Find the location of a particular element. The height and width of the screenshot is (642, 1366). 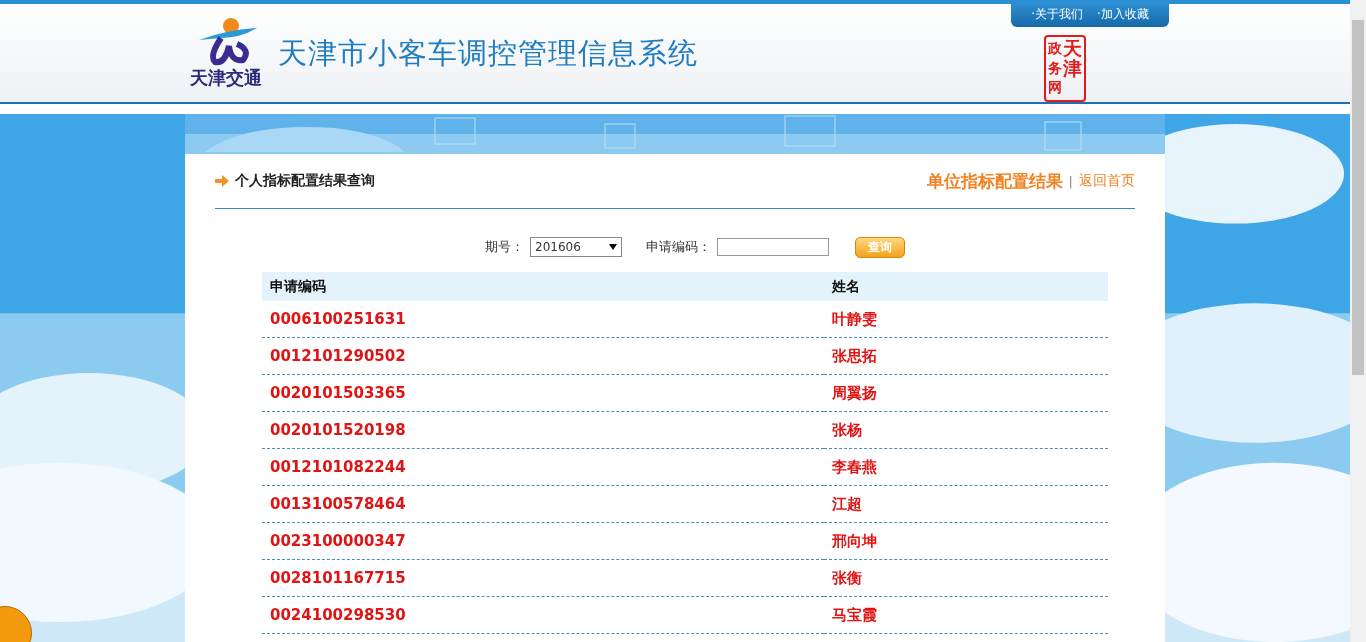

logo-caption: 天津交通 is located at coordinates (226, 78).